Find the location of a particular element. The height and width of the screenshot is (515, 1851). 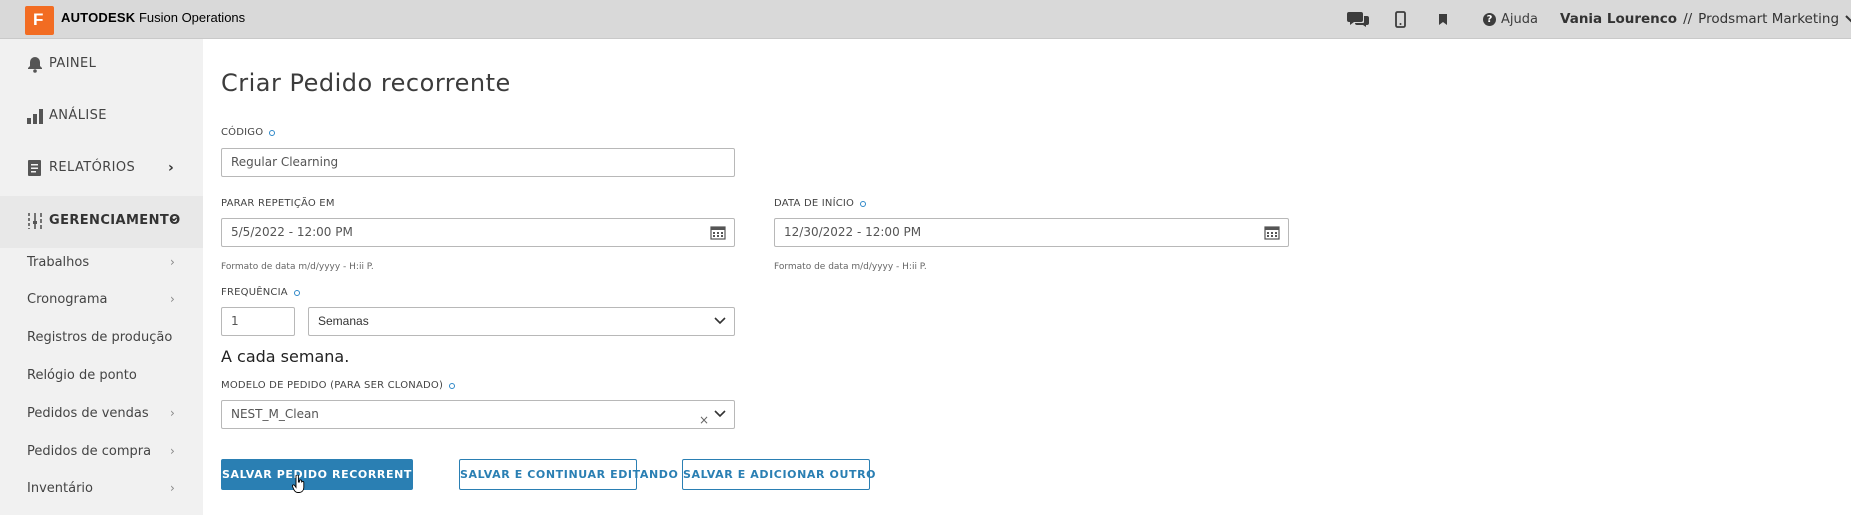

sub-item-label: Registros de produção is located at coordinates (100, 337).